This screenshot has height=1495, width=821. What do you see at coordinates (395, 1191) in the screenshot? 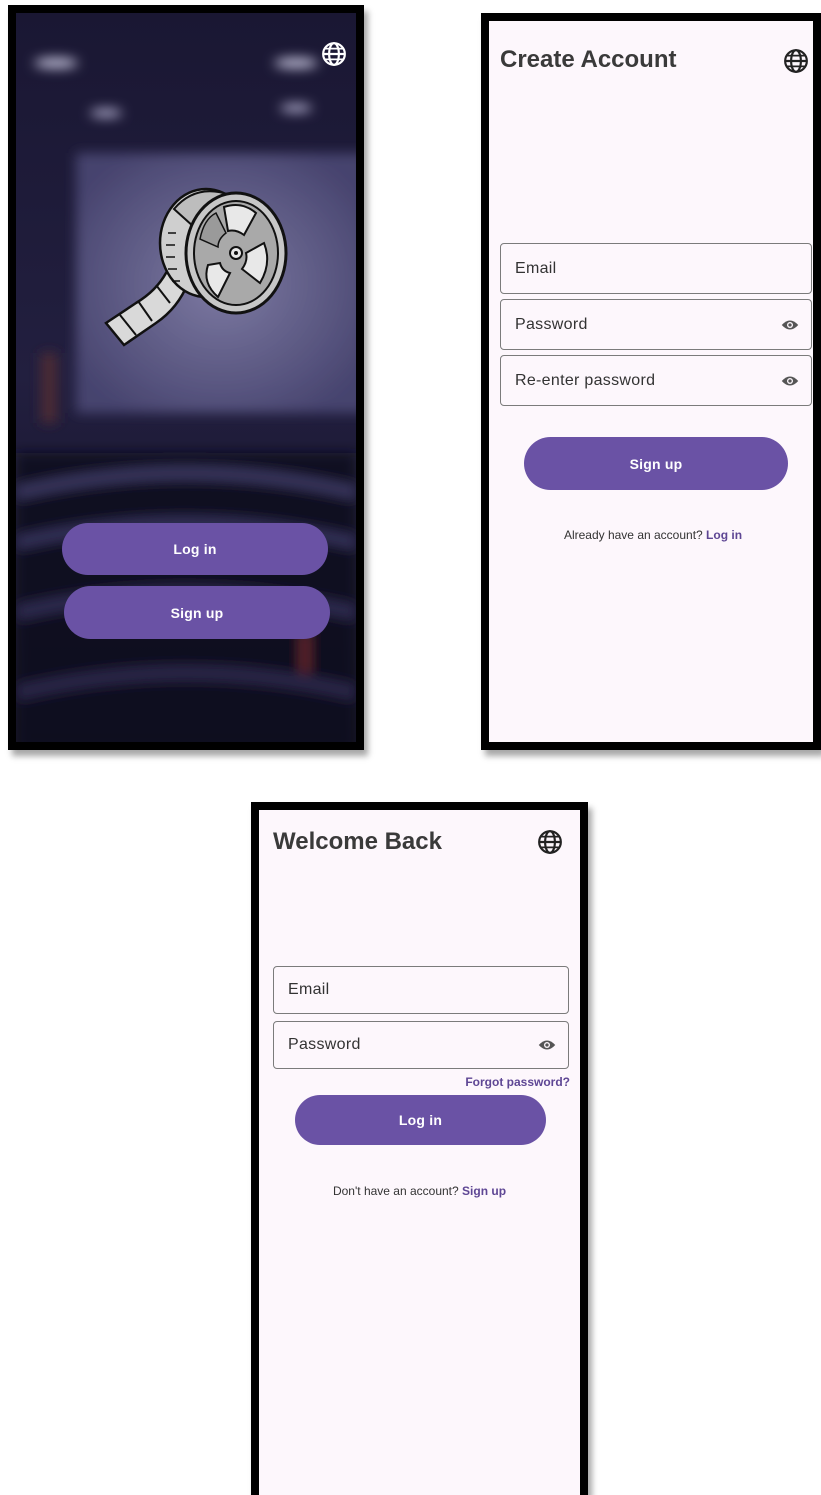
I see `signup-prompt-text: Don't have an account?` at bounding box center [395, 1191].